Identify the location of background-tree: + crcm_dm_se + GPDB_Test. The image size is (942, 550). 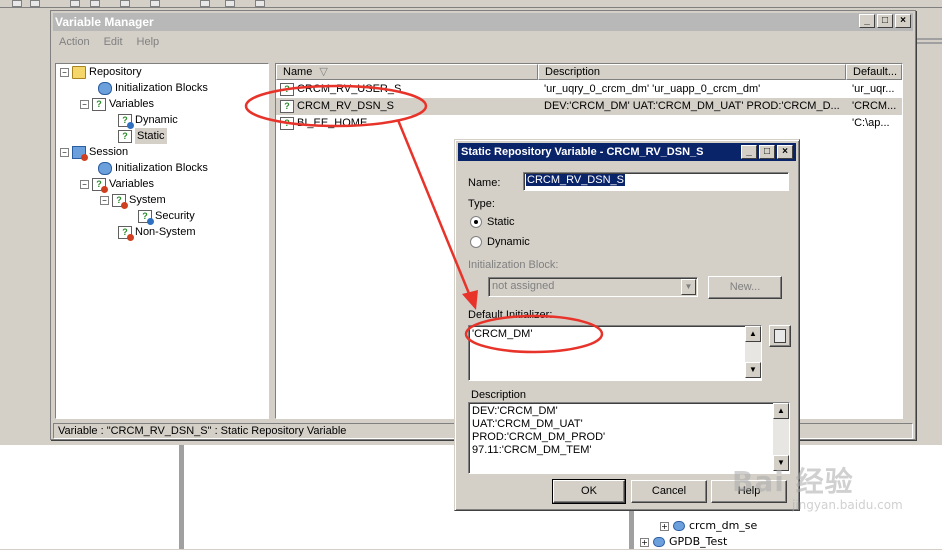
(740, 534).